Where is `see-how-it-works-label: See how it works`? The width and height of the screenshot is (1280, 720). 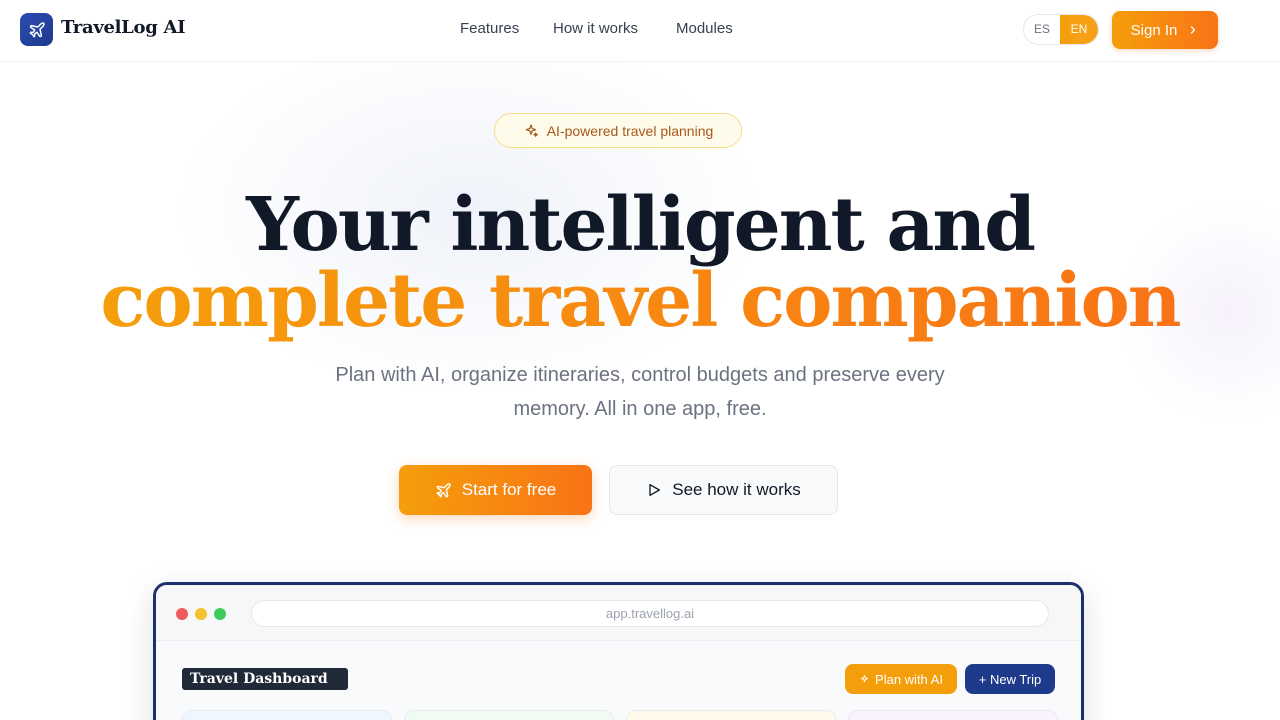
see-how-it-works-label: See how it works is located at coordinates (736, 489).